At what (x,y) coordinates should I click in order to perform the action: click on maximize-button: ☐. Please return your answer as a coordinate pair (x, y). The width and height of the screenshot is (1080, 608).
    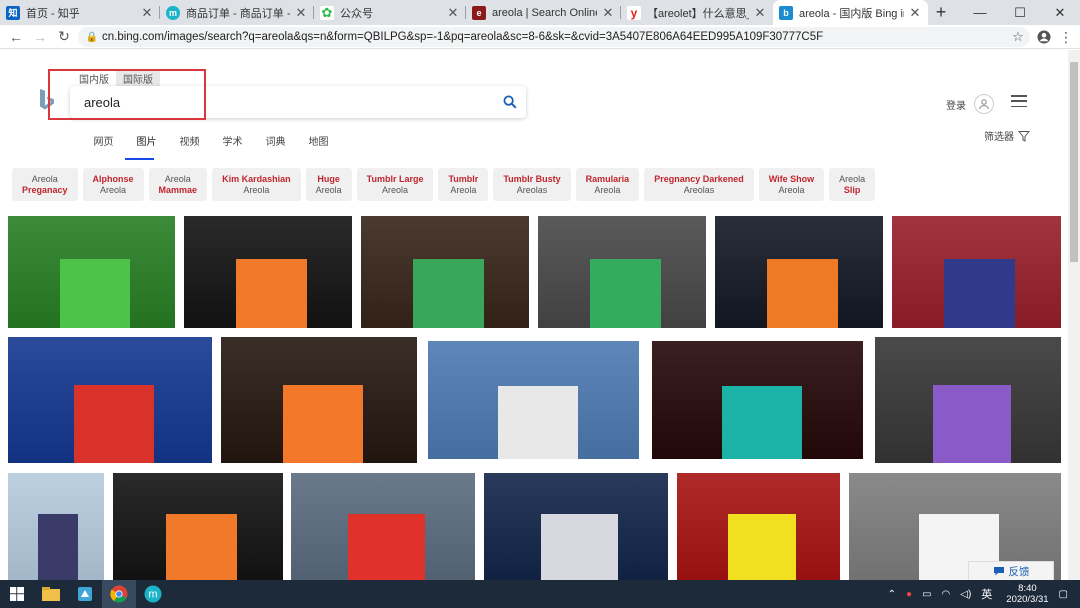
    Looking at the image, I should click on (1020, 12).